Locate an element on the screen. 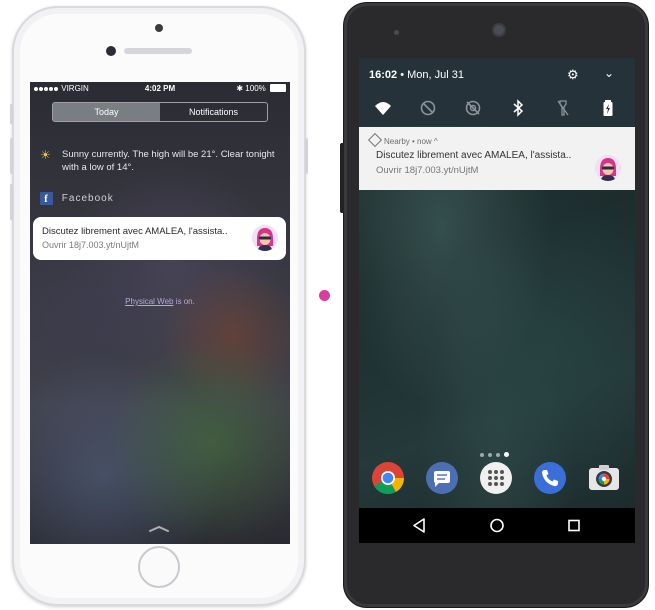 The width and height of the screenshot is (655, 610). quick-settings-panel: 16:02 • Mon, Jul 31 ⚙ ⌄ is located at coordinates (497, 92).